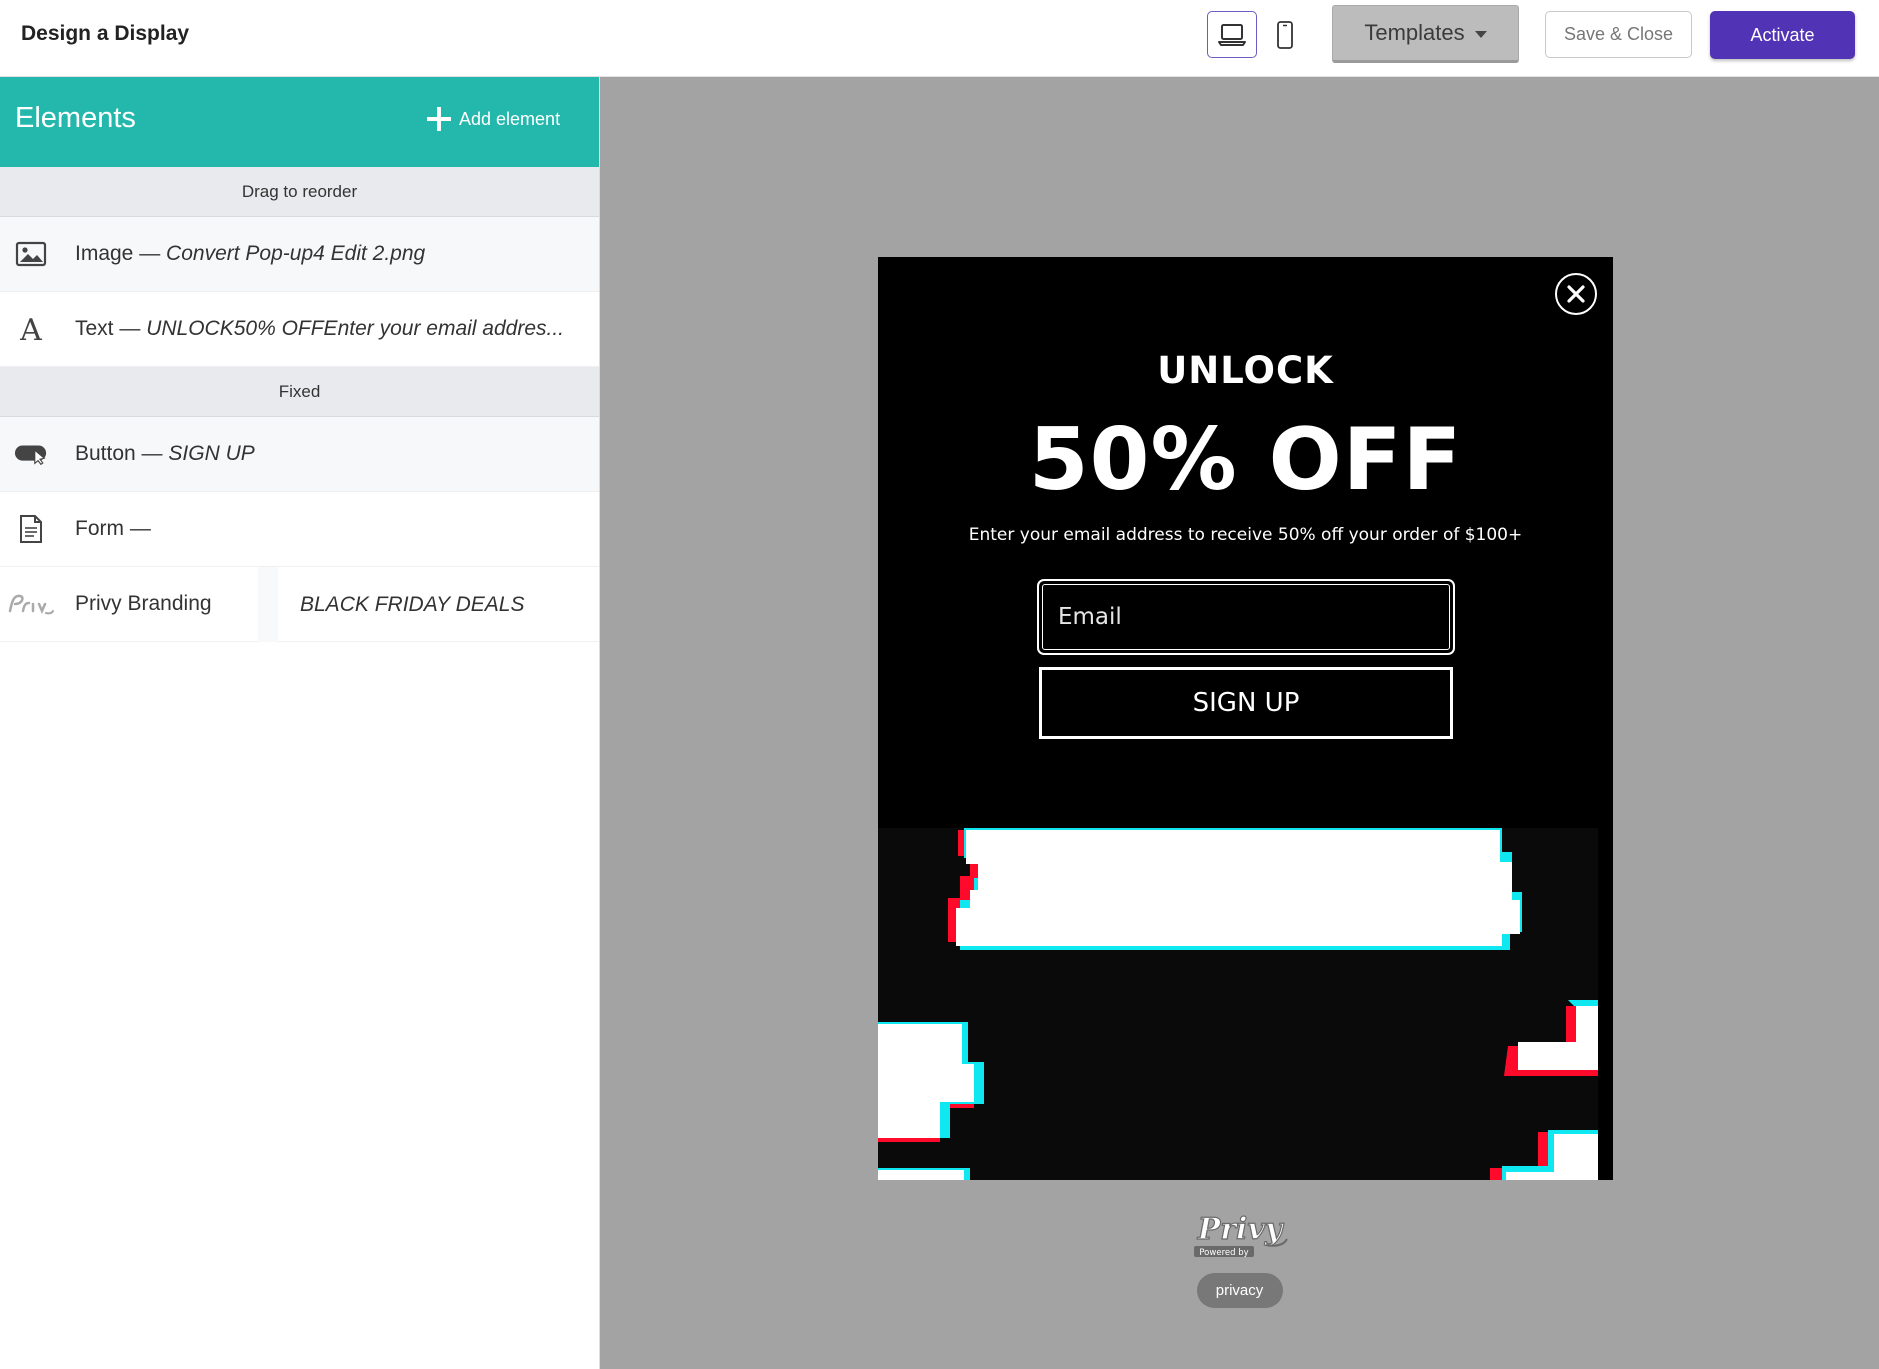 The image size is (1879, 1369). I want to click on mobile-phone-icon, so click(1285, 34).